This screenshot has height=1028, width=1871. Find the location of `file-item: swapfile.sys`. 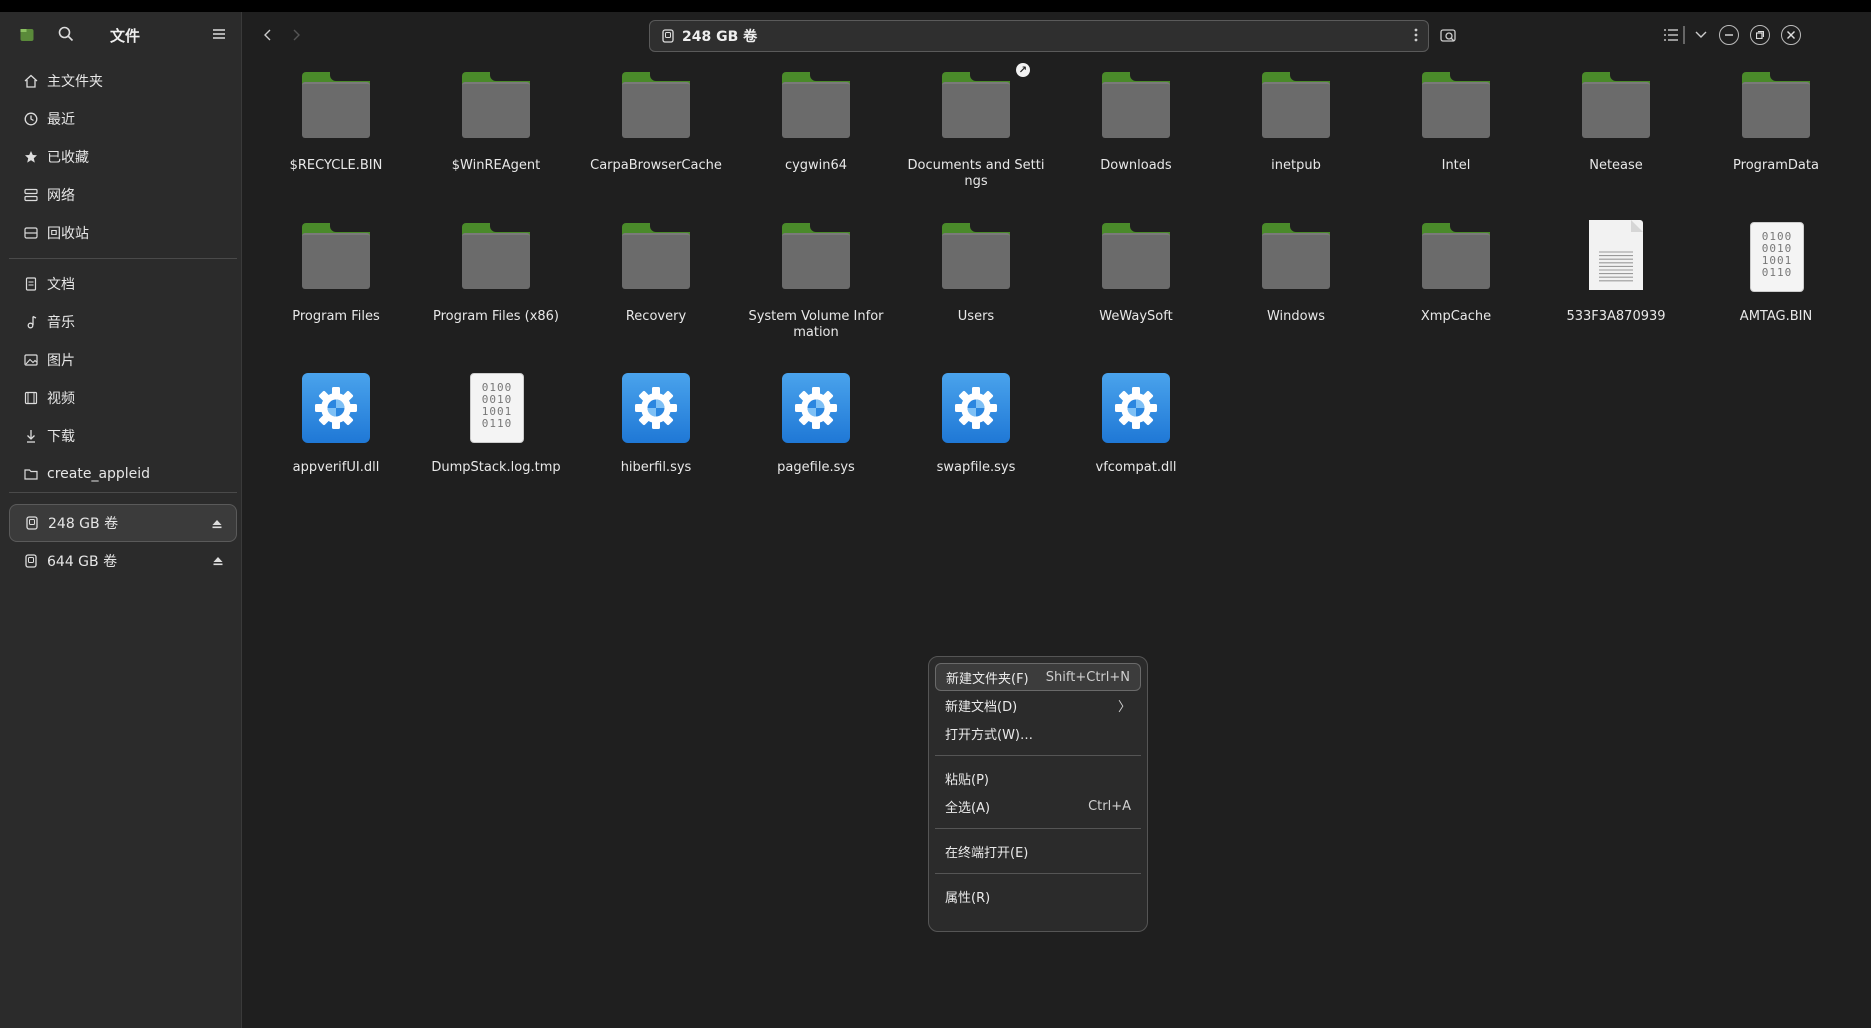

file-item: swapfile.sys is located at coordinates (976, 419).